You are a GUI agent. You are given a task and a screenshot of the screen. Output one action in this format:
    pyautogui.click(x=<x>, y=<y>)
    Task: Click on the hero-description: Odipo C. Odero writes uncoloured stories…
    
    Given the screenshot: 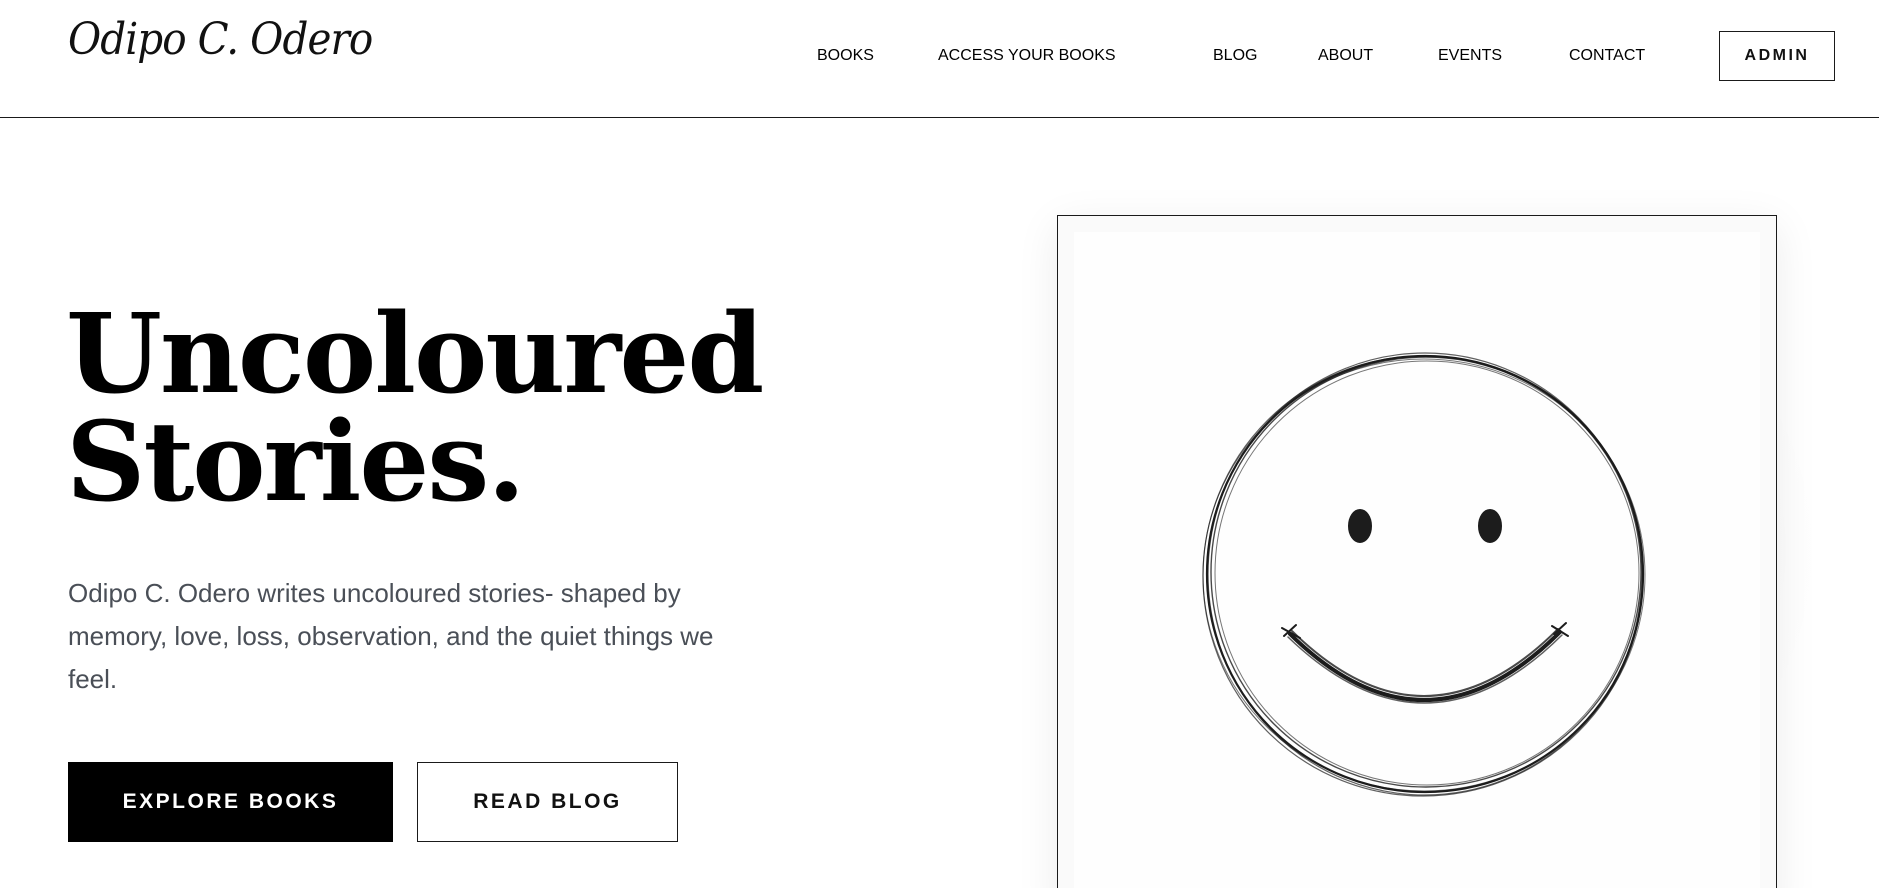 What is the action you would take?
    pyautogui.click(x=391, y=636)
    